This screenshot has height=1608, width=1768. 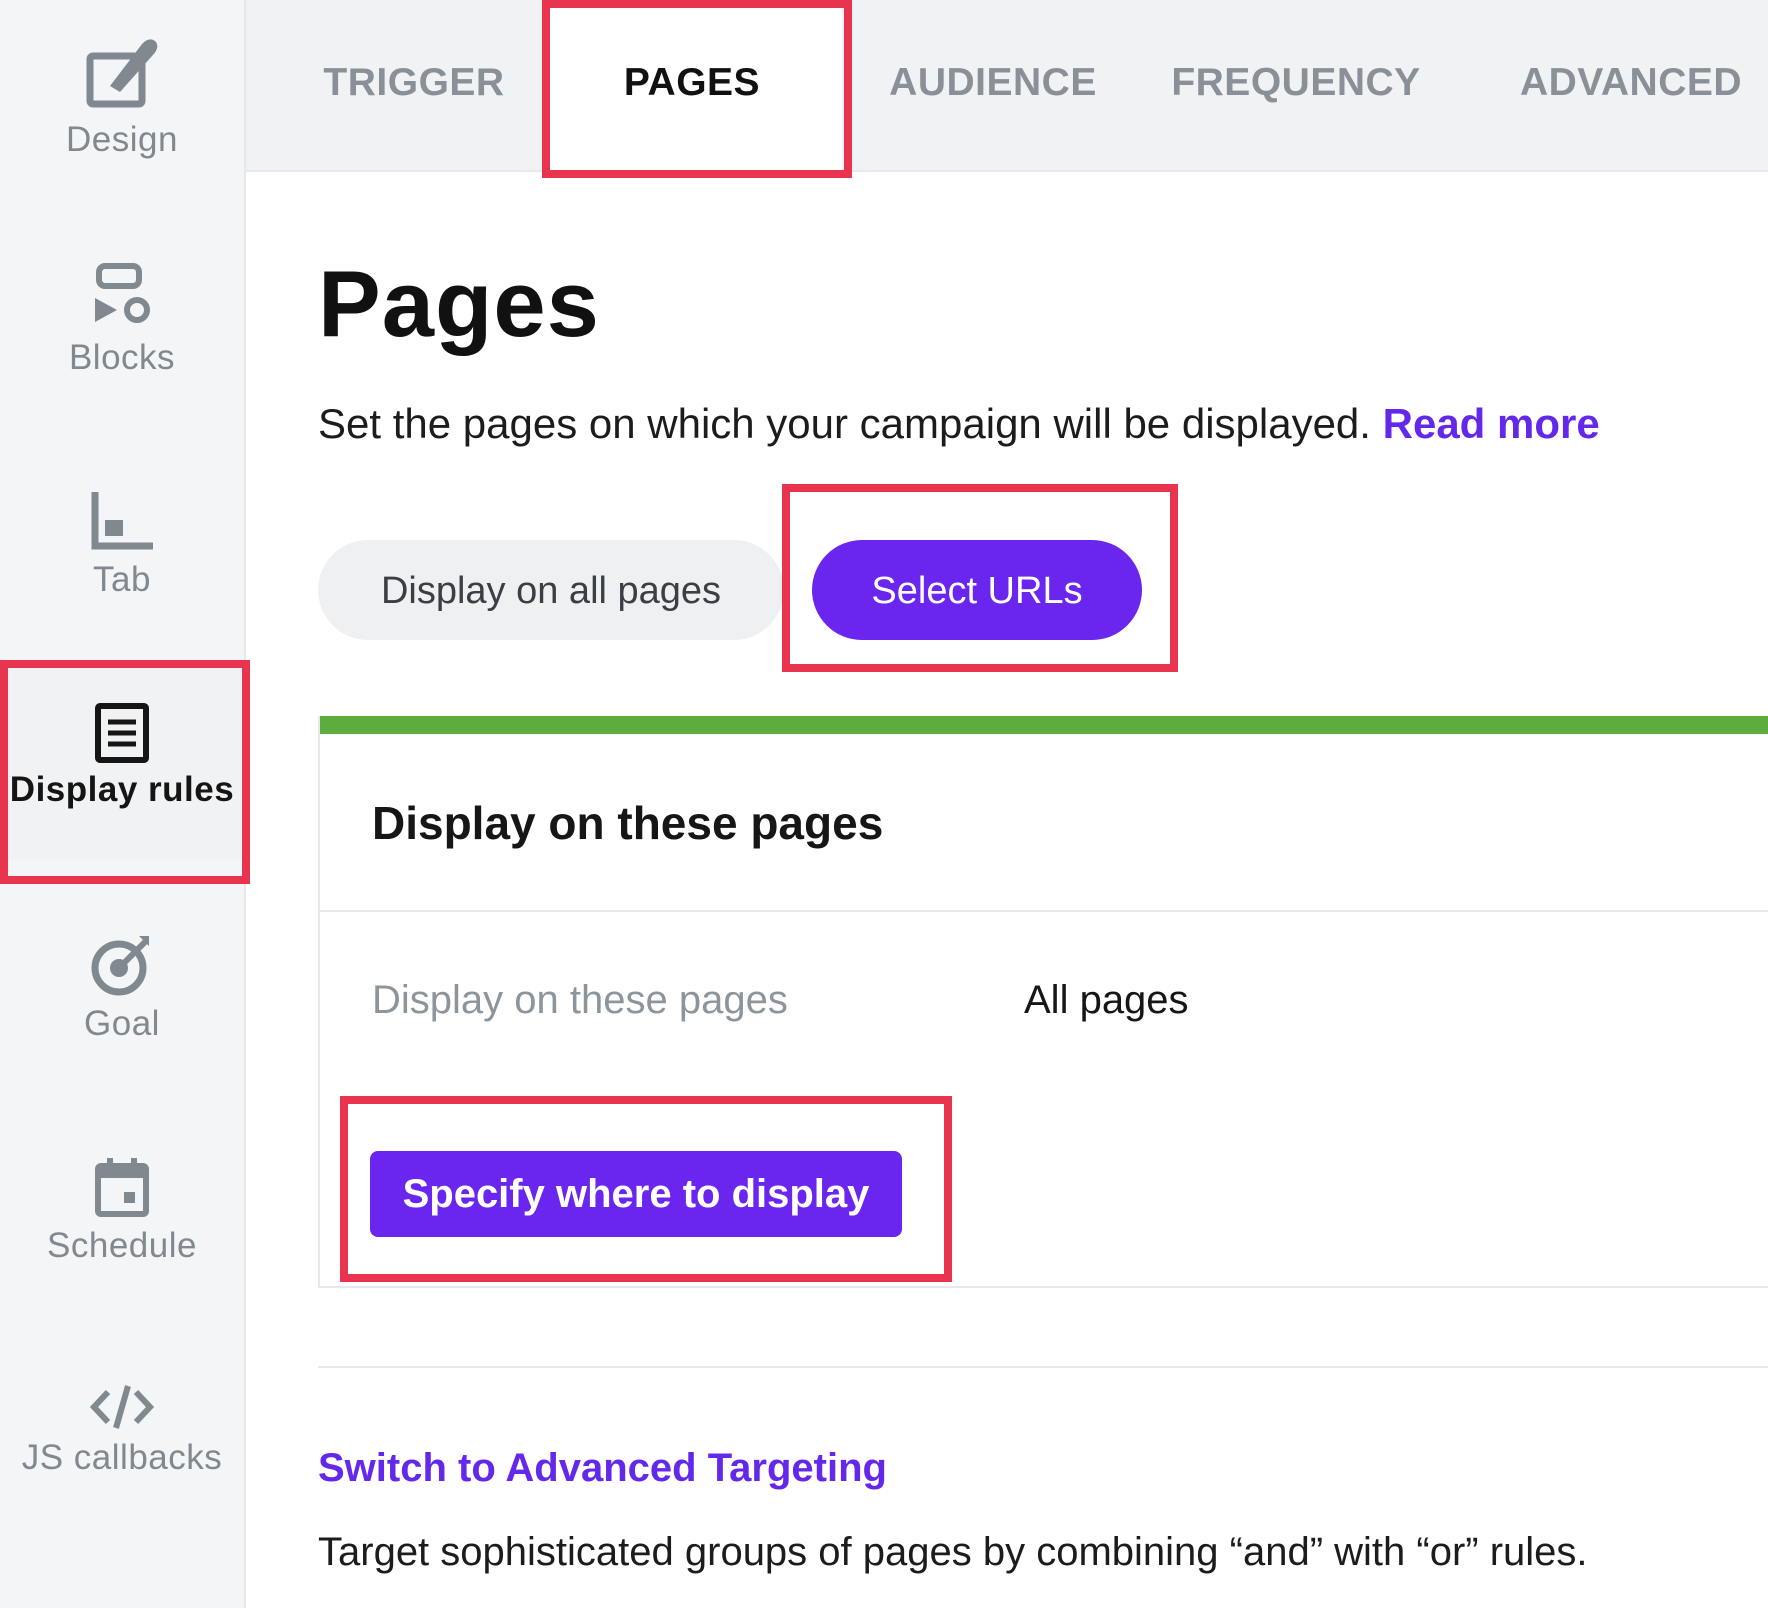 What do you see at coordinates (122, 139) in the screenshot?
I see `sidebar-item-label: Design` at bounding box center [122, 139].